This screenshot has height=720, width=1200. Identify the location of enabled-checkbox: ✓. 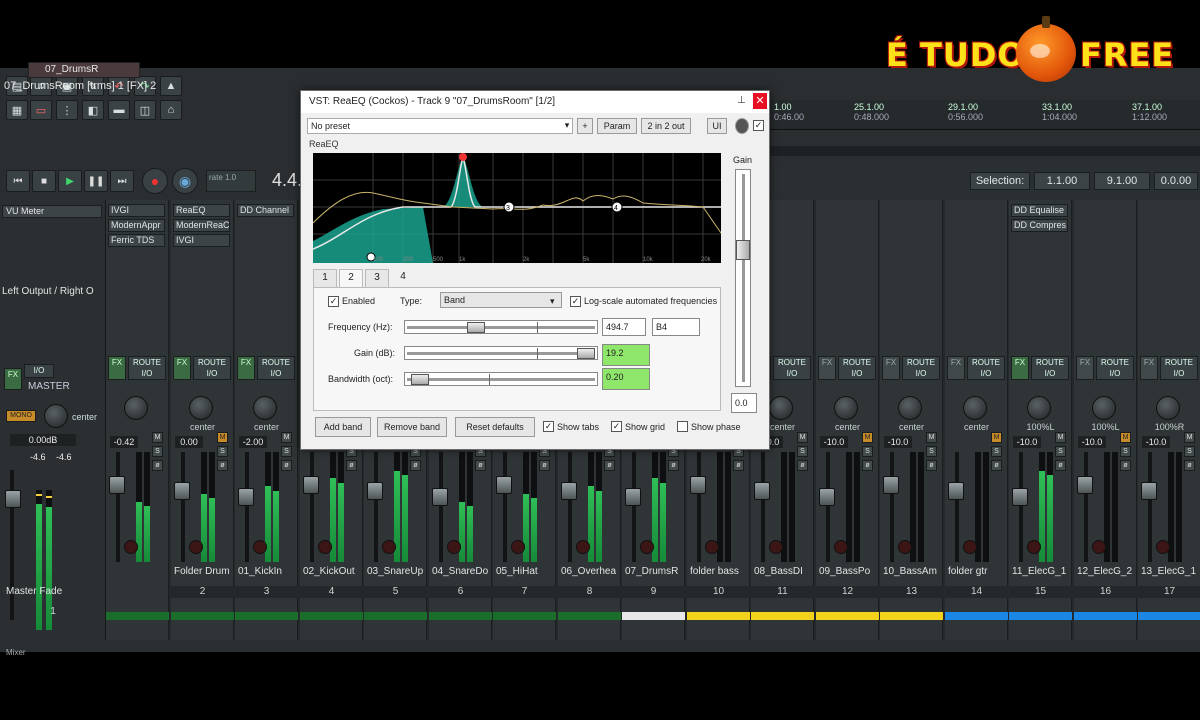
(333, 301).